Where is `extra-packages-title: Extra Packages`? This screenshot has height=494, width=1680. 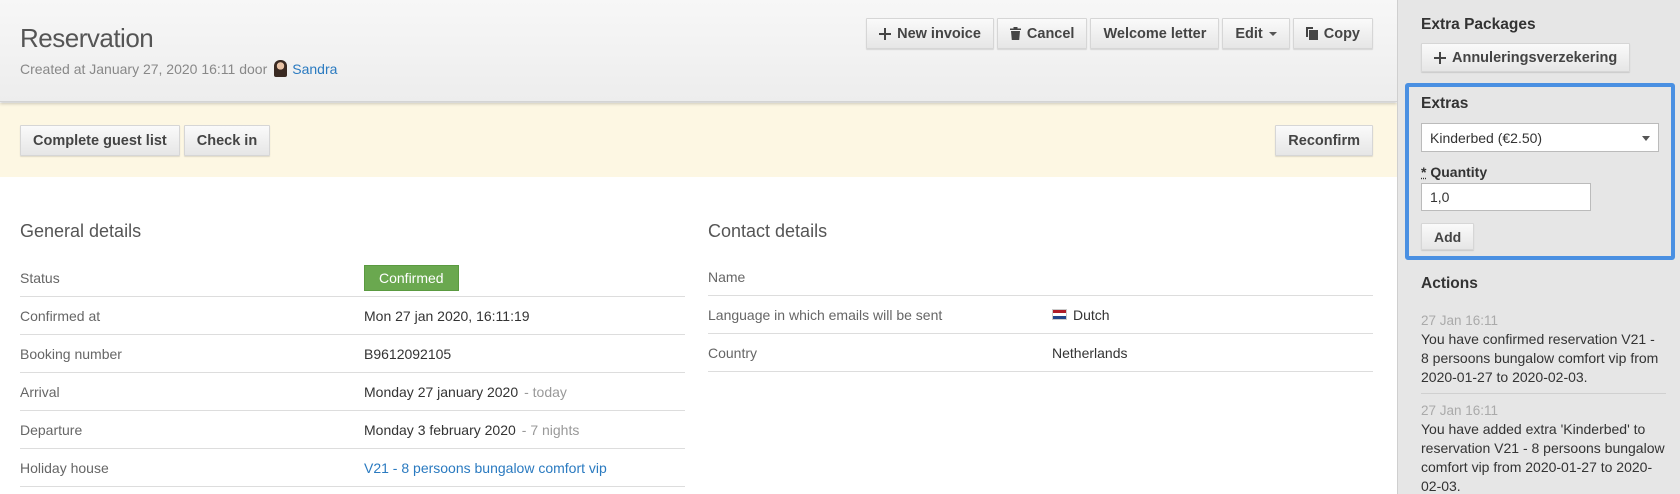 extra-packages-title: Extra Packages is located at coordinates (1478, 24).